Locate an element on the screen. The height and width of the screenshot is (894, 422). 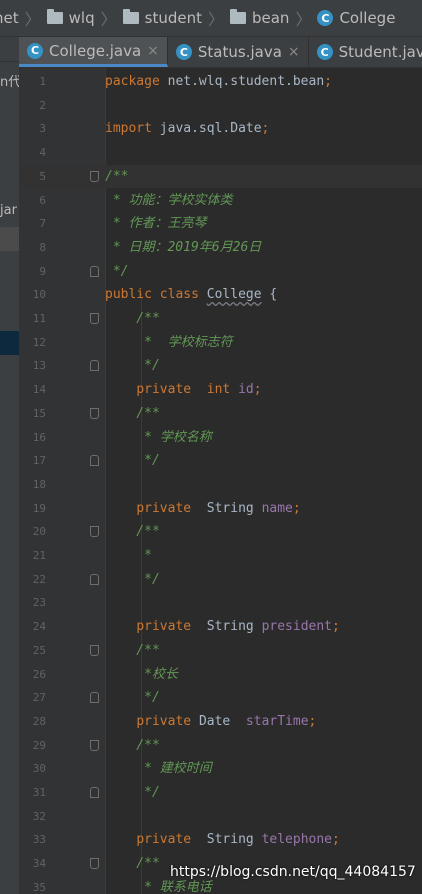
code-line: 20 /** is located at coordinates (220, 532).